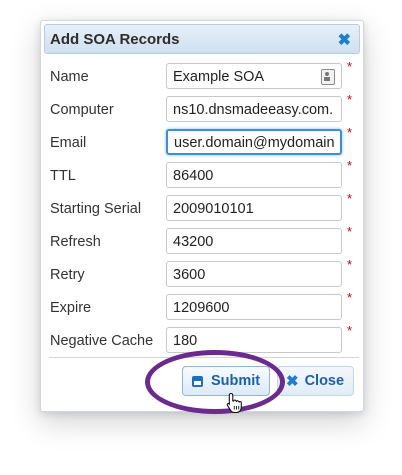 The image size is (402, 475). Describe the element at coordinates (328, 77) in the screenshot. I see `contact-card-icon` at that location.